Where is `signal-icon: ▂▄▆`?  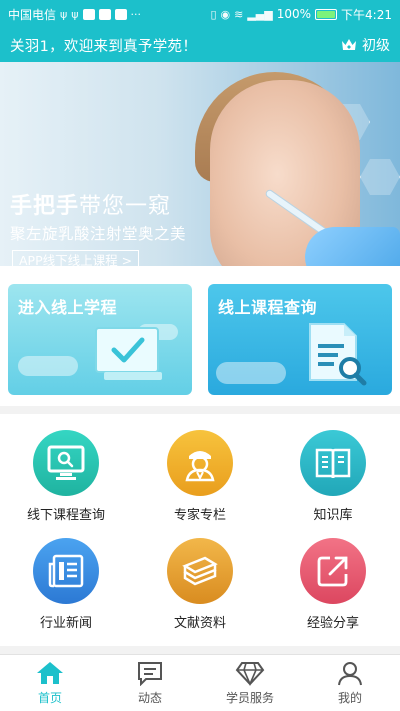 signal-icon: ▂▄▆ is located at coordinates (260, 14).